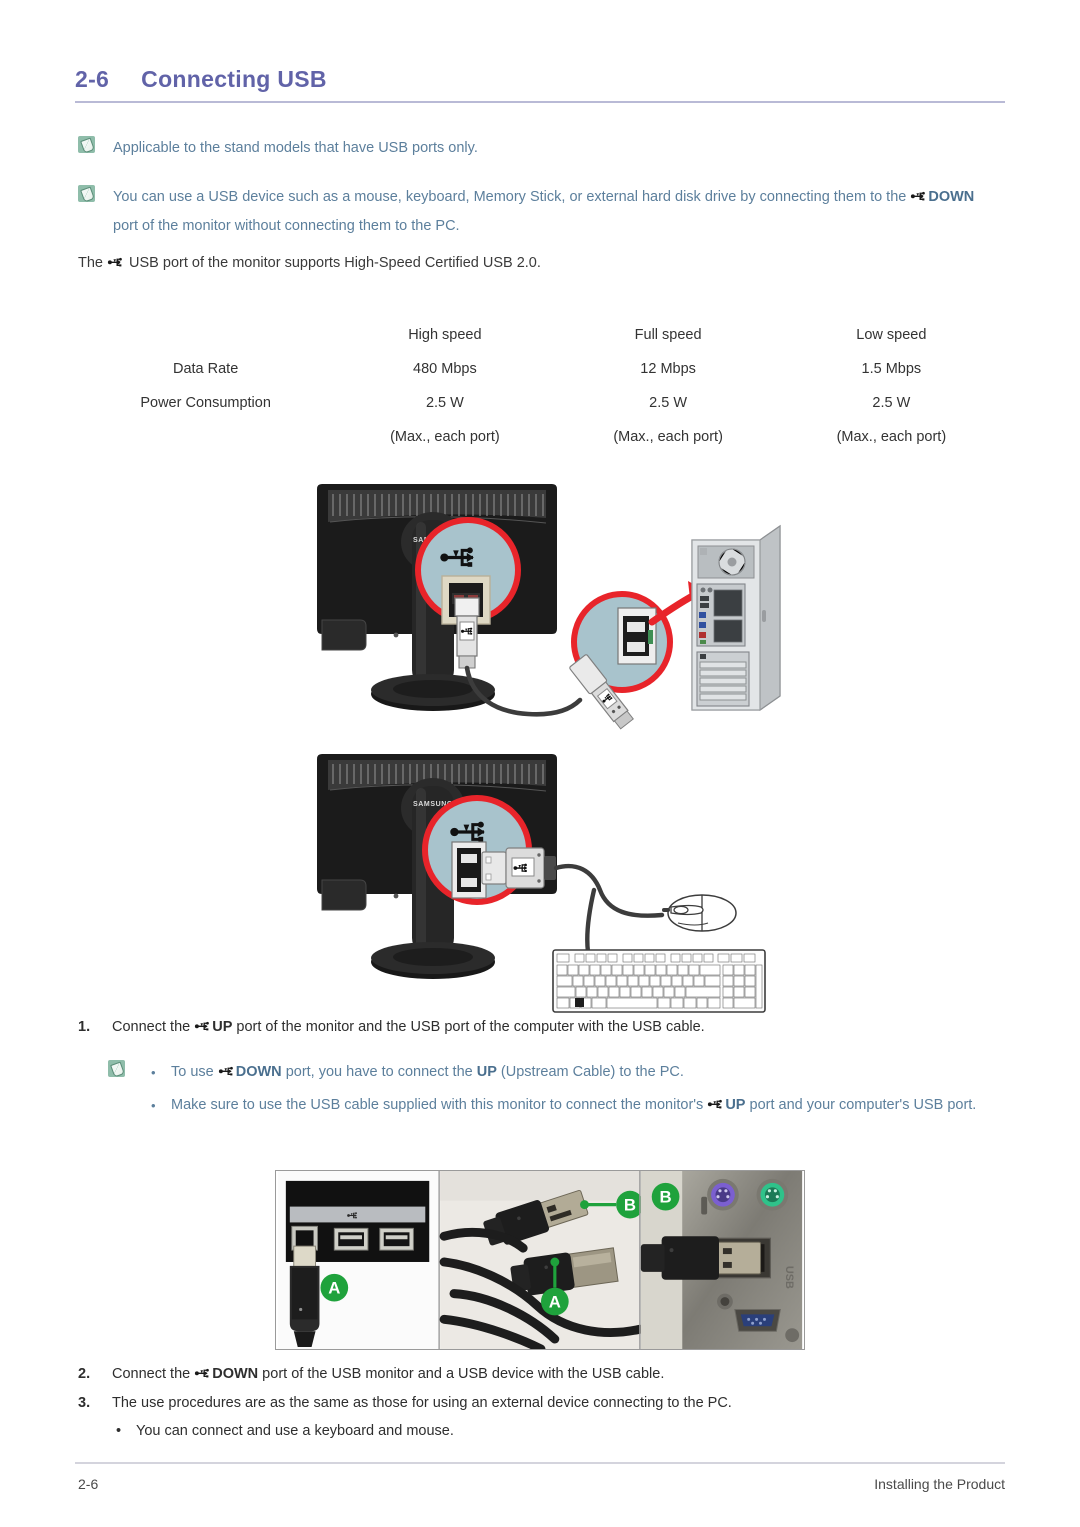  I want to click on spec-cell: 12 Mbps, so click(668, 369).